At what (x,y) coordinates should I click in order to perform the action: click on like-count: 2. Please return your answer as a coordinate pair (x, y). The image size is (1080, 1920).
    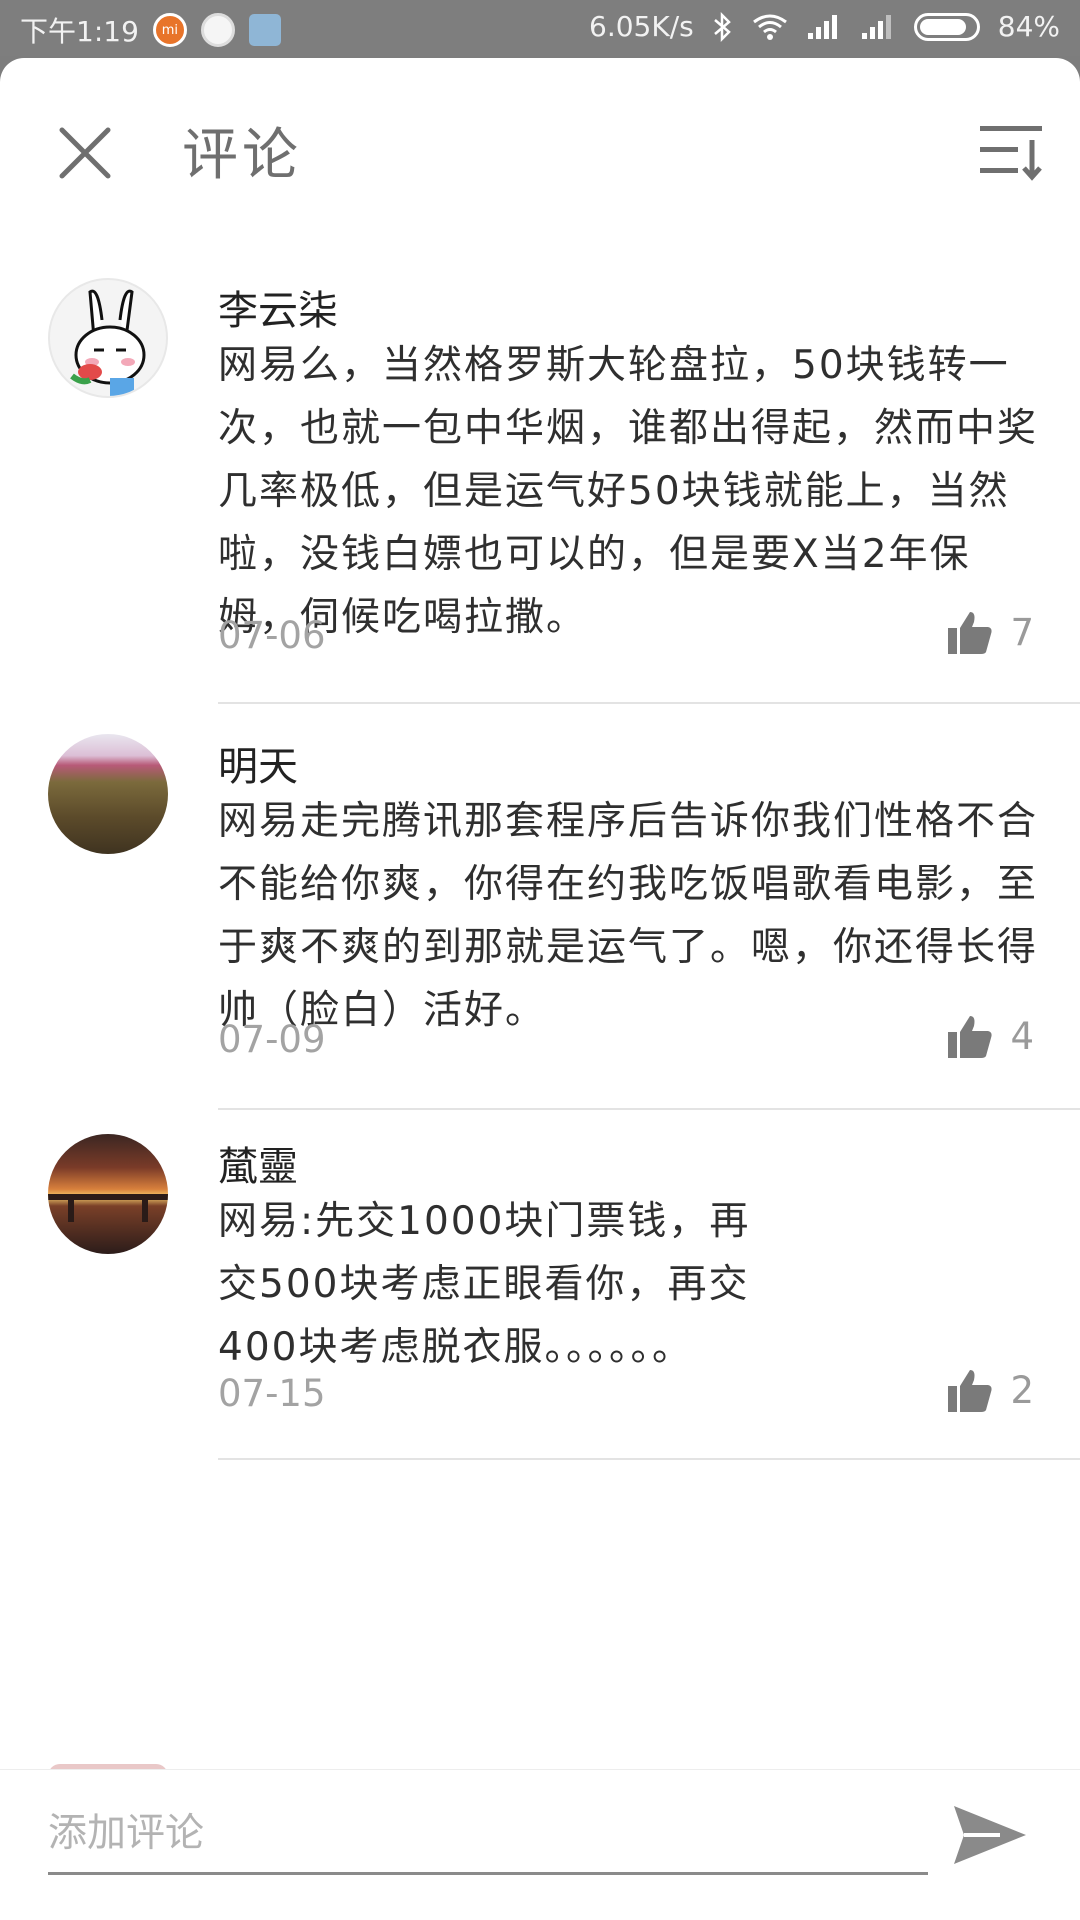
    Looking at the image, I should click on (1022, 1390).